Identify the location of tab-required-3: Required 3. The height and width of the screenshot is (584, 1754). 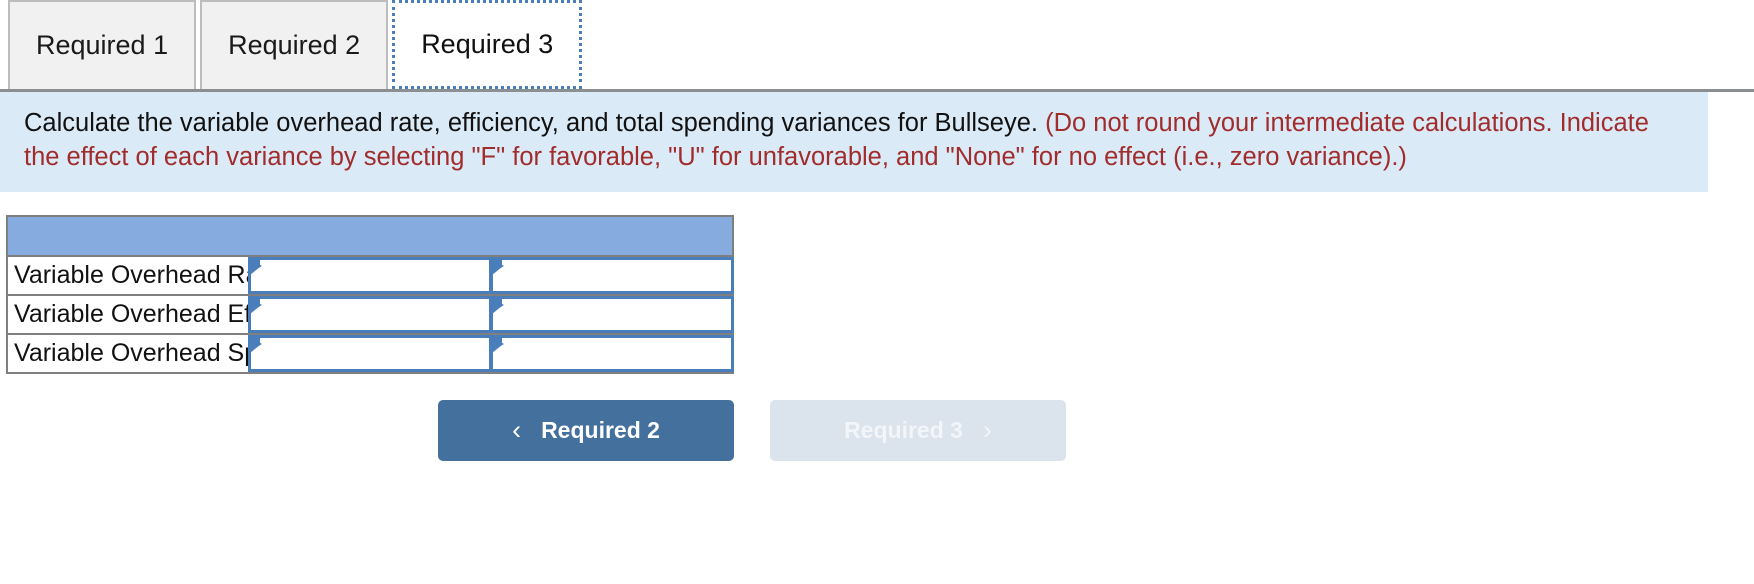
(487, 44).